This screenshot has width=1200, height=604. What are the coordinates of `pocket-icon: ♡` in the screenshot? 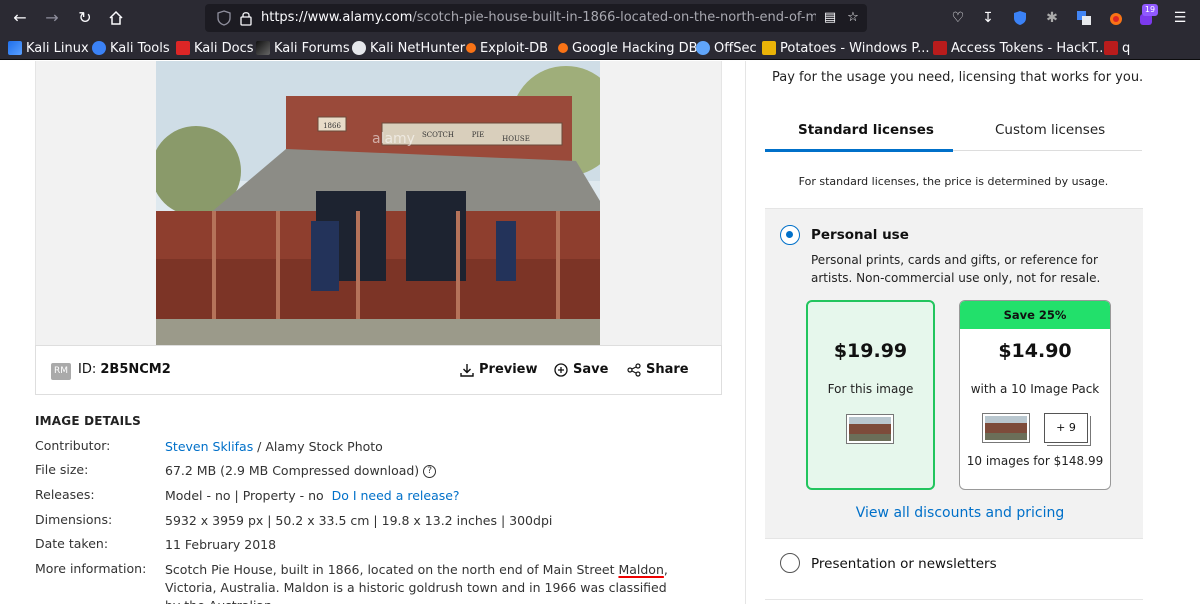 It's located at (958, 18).